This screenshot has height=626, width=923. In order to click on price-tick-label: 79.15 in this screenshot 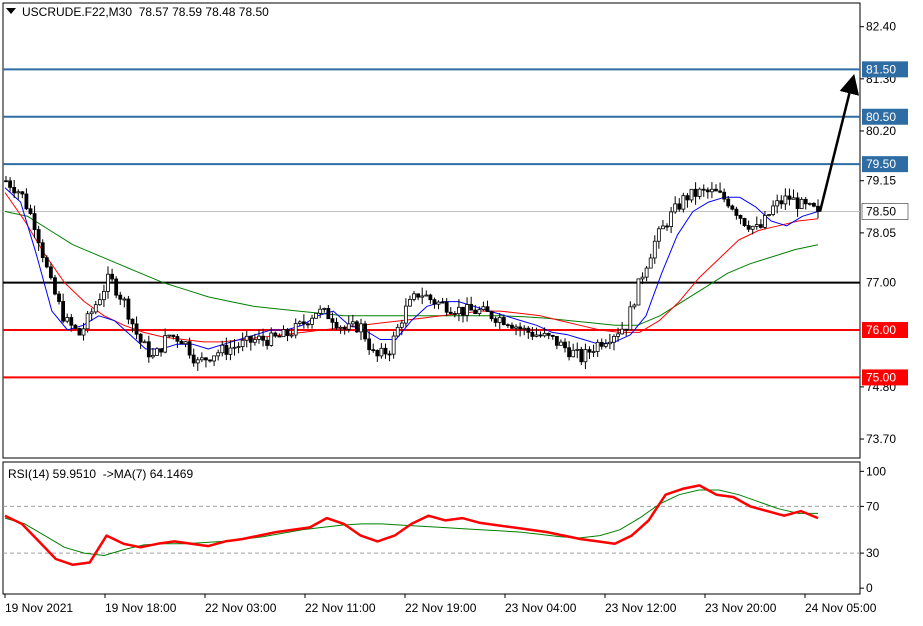, I will do `click(881, 181)`.